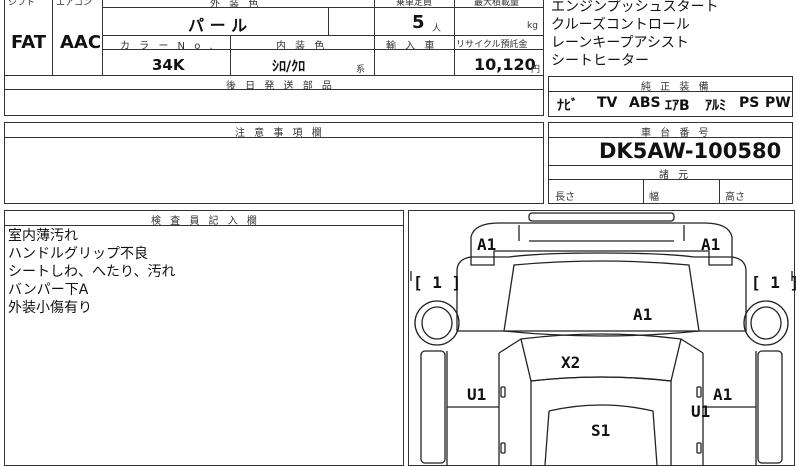 The width and height of the screenshot is (798, 466). What do you see at coordinates (477, 394) in the screenshot?
I see `damage-mark-u1-left: U1` at bounding box center [477, 394].